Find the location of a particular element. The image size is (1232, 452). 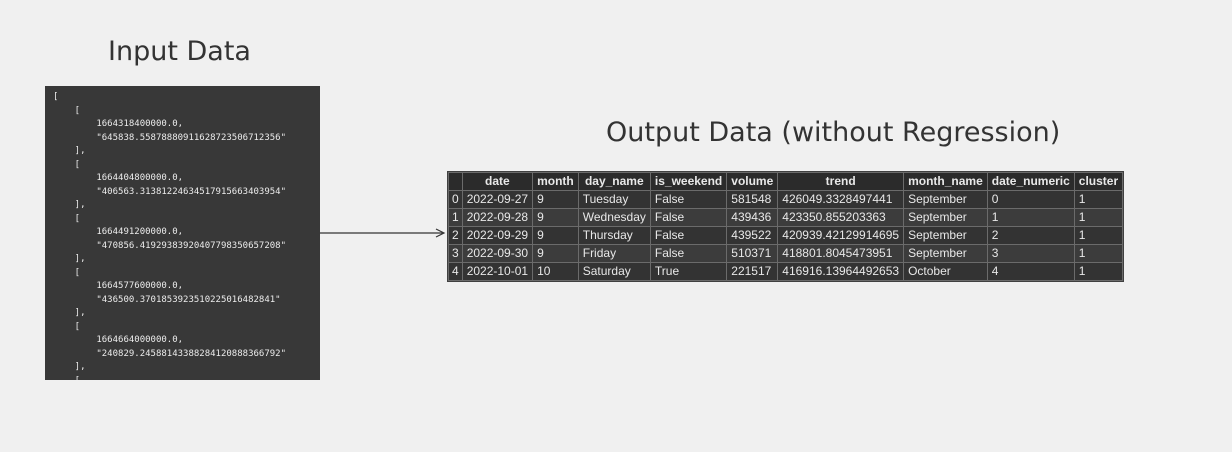

table-cell: 4 is located at coordinates (1030, 271).